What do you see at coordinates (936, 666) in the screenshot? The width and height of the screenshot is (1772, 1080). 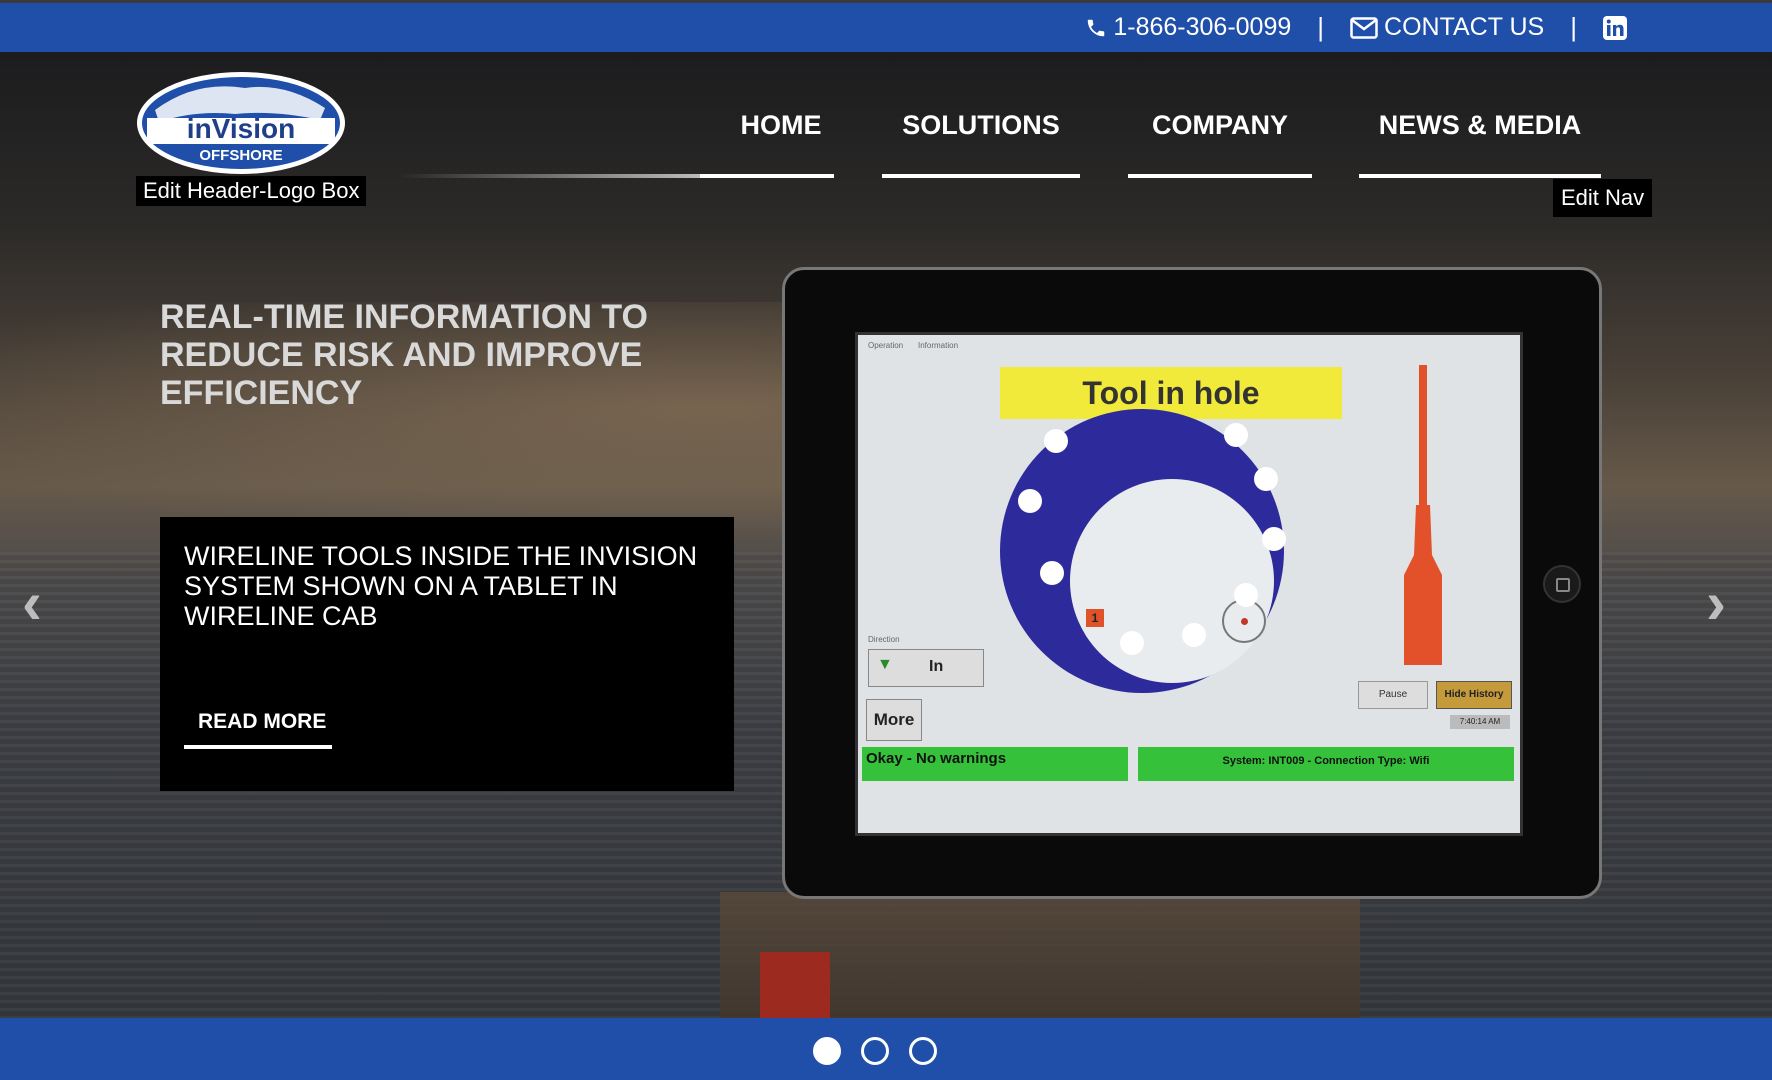 I see `direction-value: In` at bounding box center [936, 666].